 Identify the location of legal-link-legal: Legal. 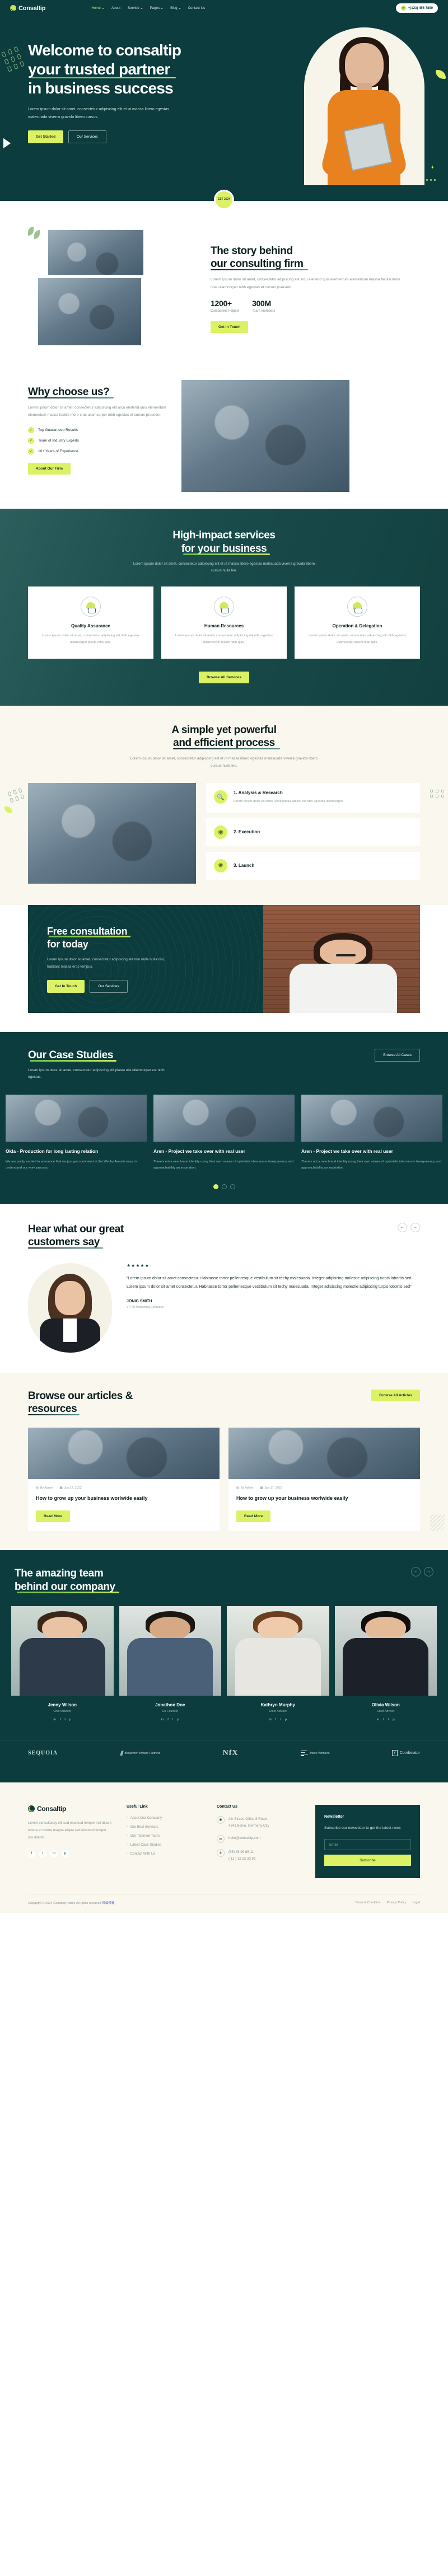
(416, 1902).